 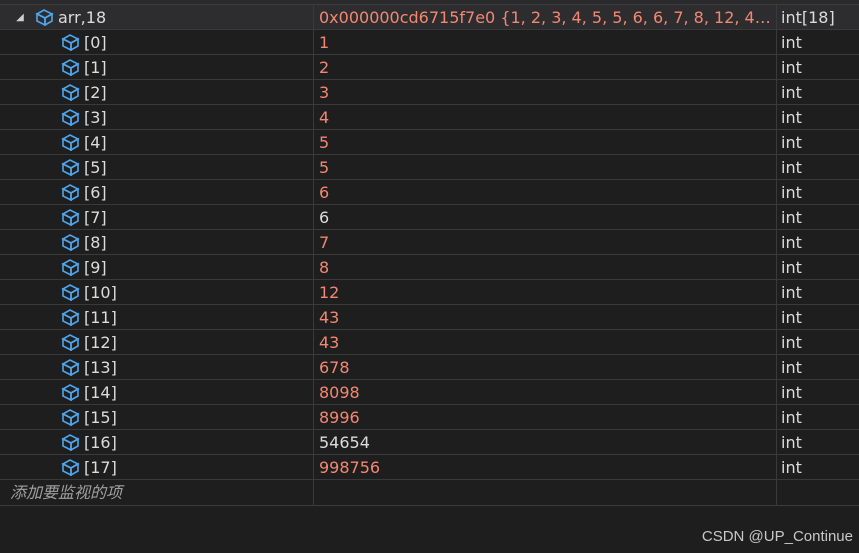 I want to click on name-cell: [8], so click(x=157, y=242).